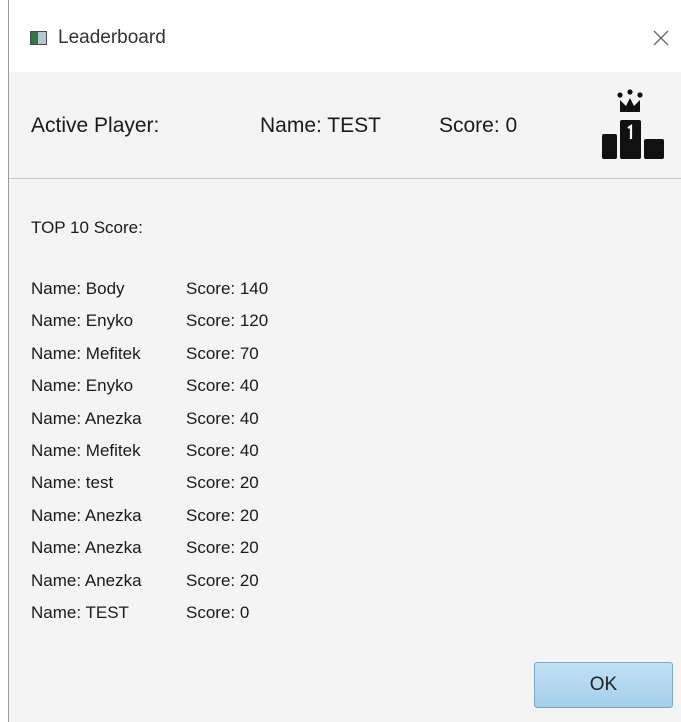  I want to click on row-score: Score: 0, so click(218, 612).